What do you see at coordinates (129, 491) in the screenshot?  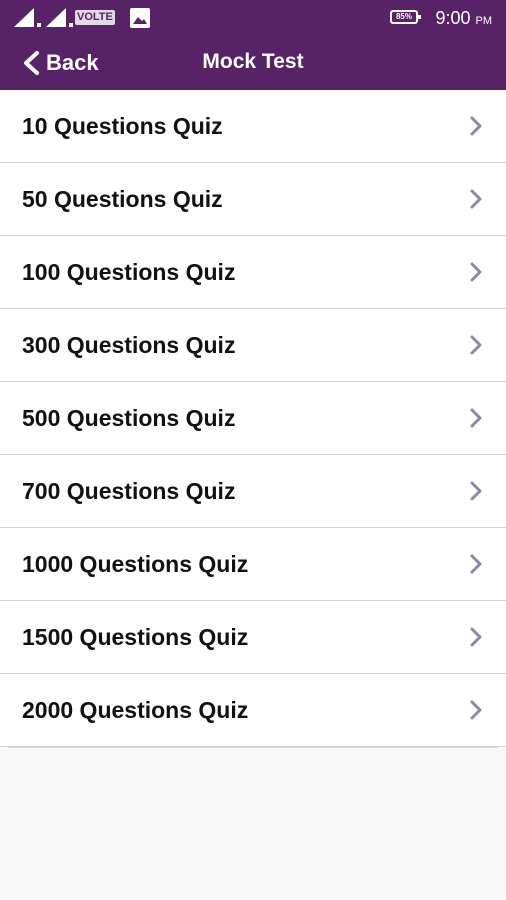 I see `list-item-label: 700 Questions Quiz` at bounding box center [129, 491].